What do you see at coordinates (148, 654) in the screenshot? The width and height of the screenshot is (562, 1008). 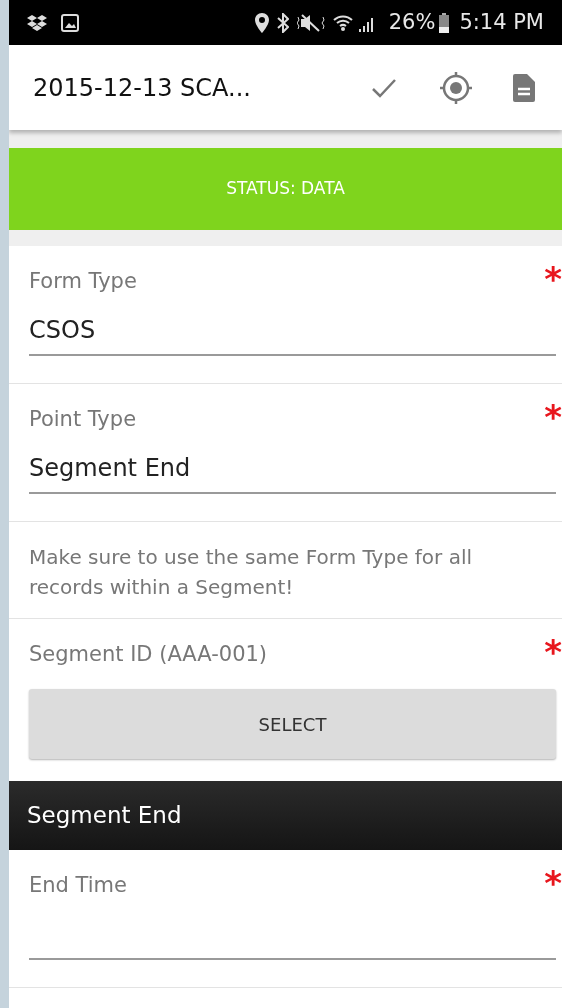 I see `field-label: Segment ID (AAA-001)` at bounding box center [148, 654].